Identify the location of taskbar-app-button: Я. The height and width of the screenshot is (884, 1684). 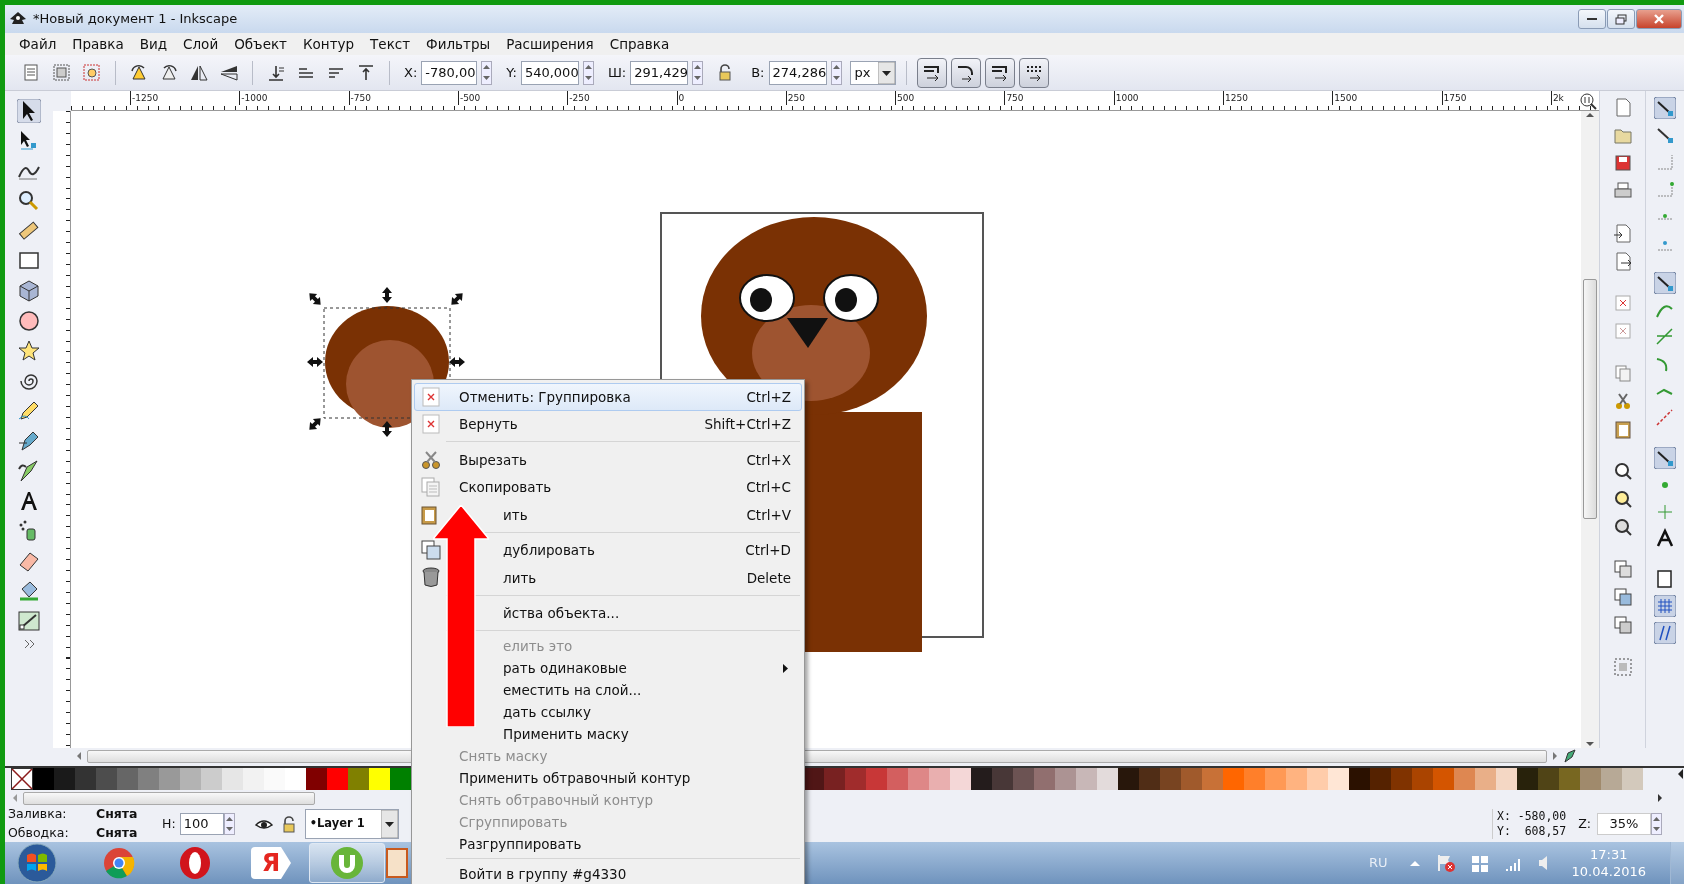
(271, 863).